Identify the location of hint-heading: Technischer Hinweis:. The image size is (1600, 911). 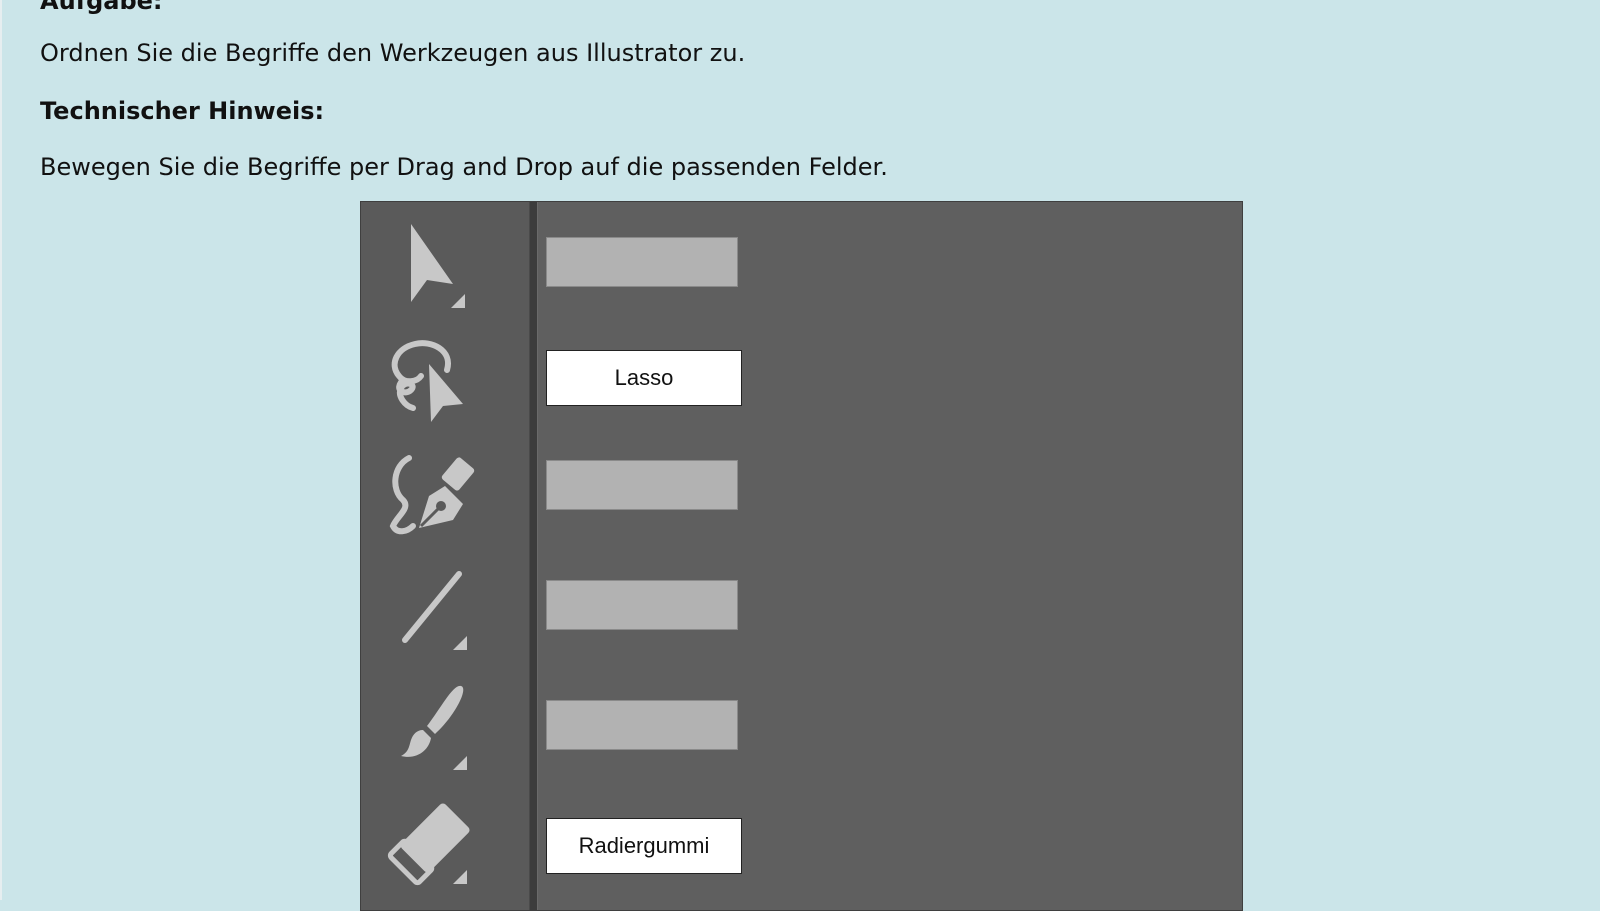
(182, 111).